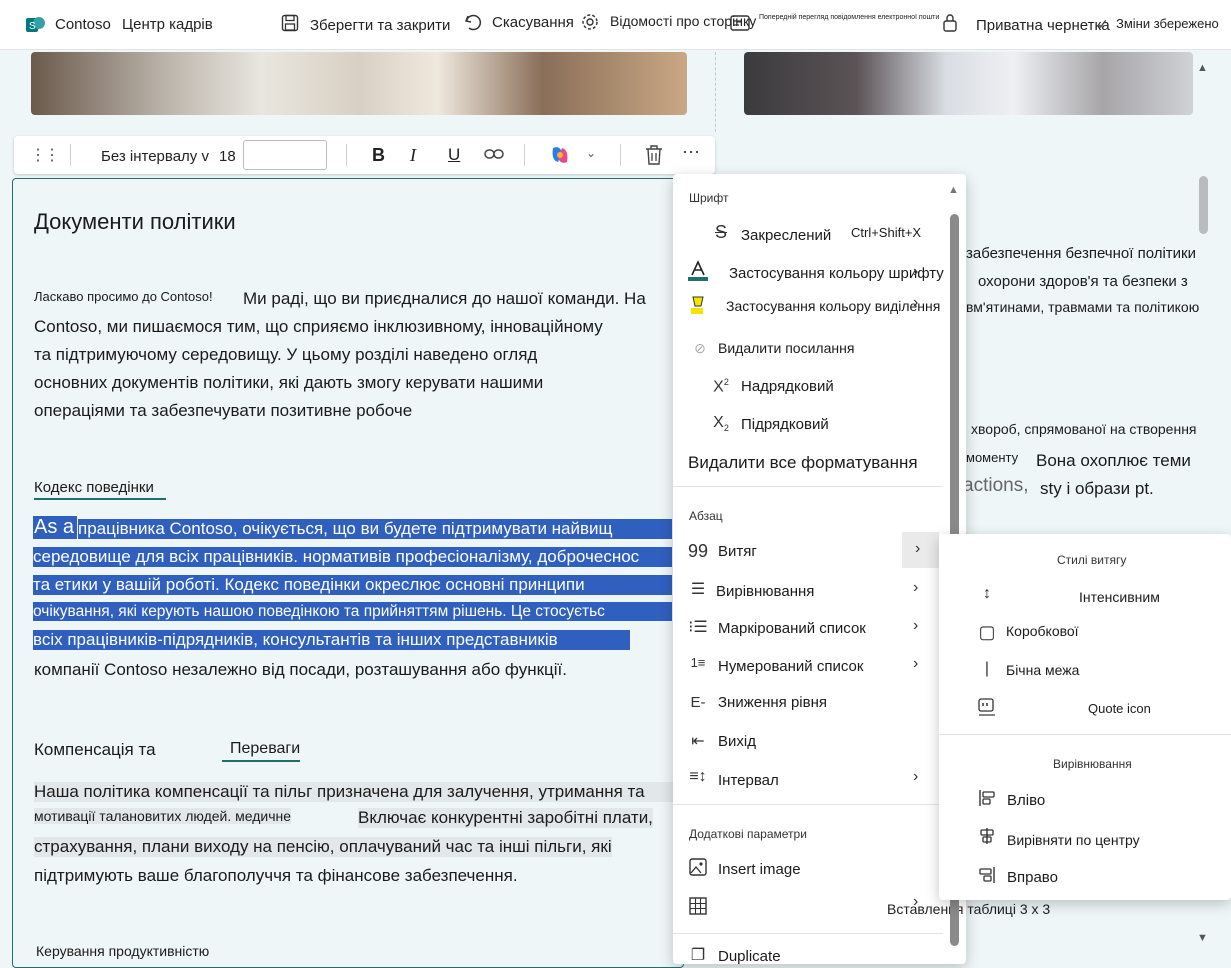 The height and width of the screenshot is (968, 1231). I want to click on spacing-item: Інтервал, so click(748, 780).